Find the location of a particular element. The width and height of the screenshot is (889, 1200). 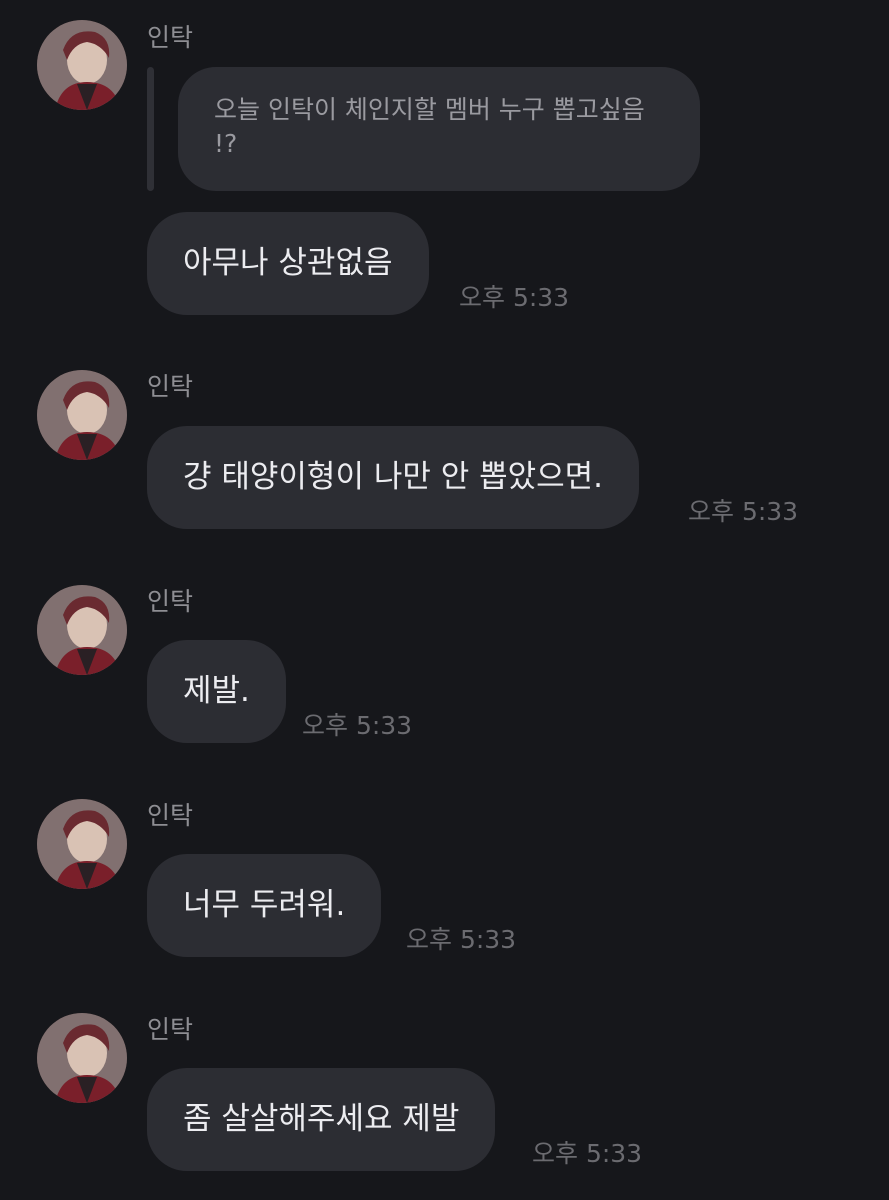

quoted-message: 오늘 인탁이 체인지할 멤버 누구 뽑고싶음 !? is located at coordinates (439, 129).